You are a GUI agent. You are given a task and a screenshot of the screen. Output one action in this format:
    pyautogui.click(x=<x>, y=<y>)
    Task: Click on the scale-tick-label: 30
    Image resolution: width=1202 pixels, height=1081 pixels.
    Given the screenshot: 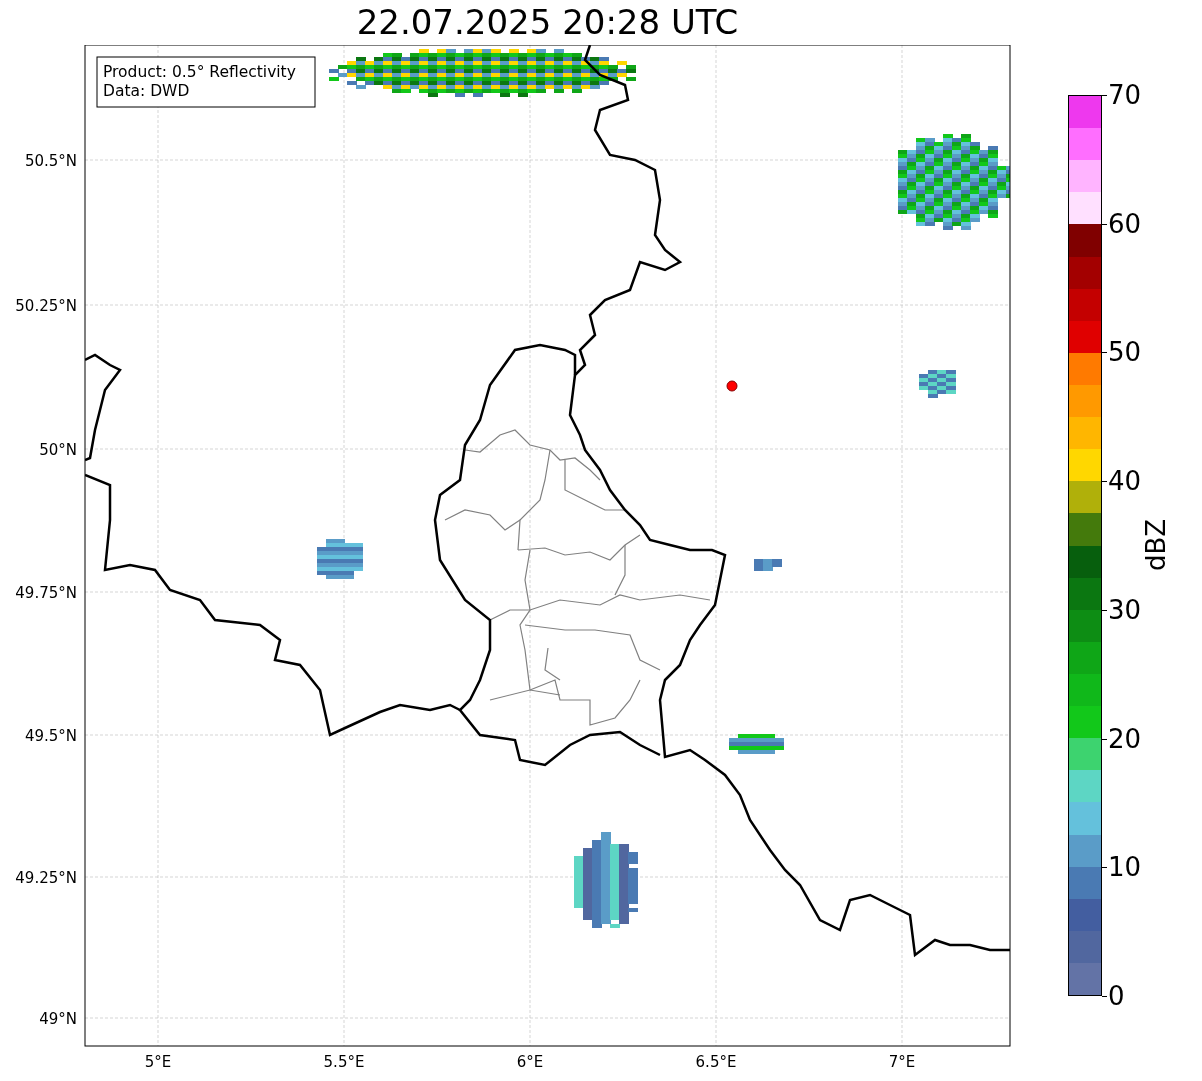 What is the action you would take?
    pyautogui.click(x=1125, y=609)
    